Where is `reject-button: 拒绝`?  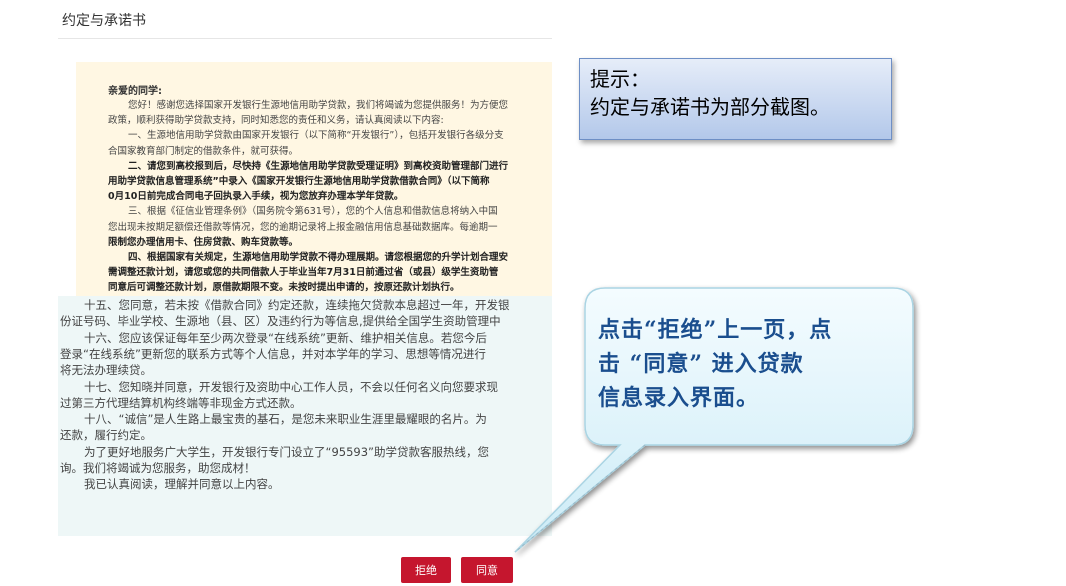
reject-button: 拒绝 is located at coordinates (426, 570).